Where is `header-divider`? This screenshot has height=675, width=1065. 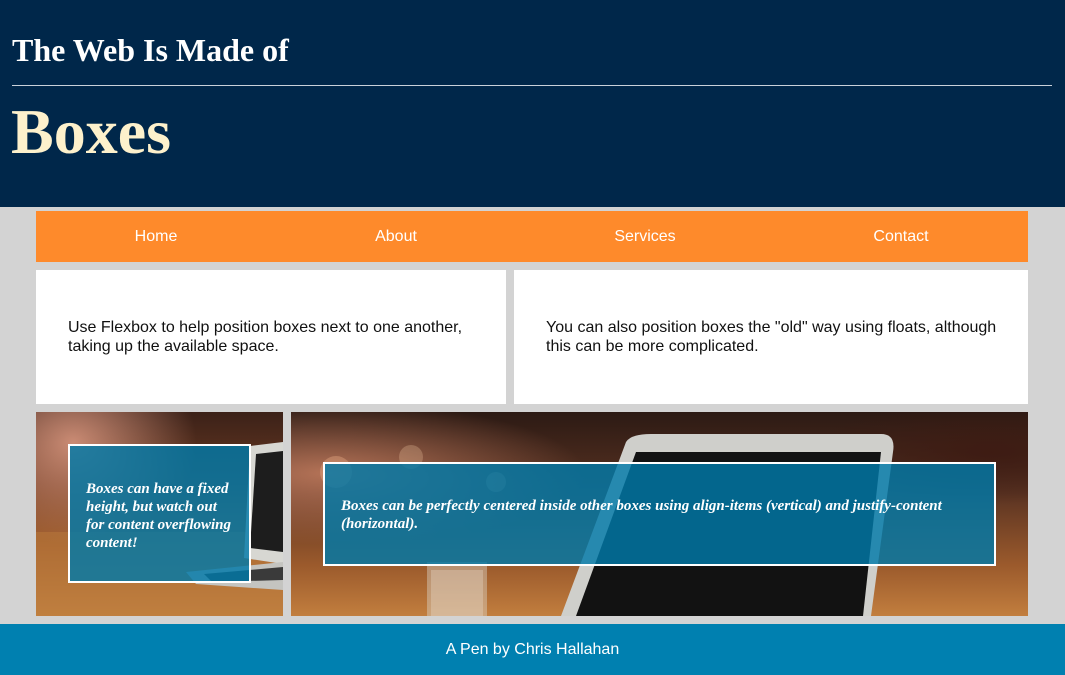 header-divider is located at coordinates (532, 85).